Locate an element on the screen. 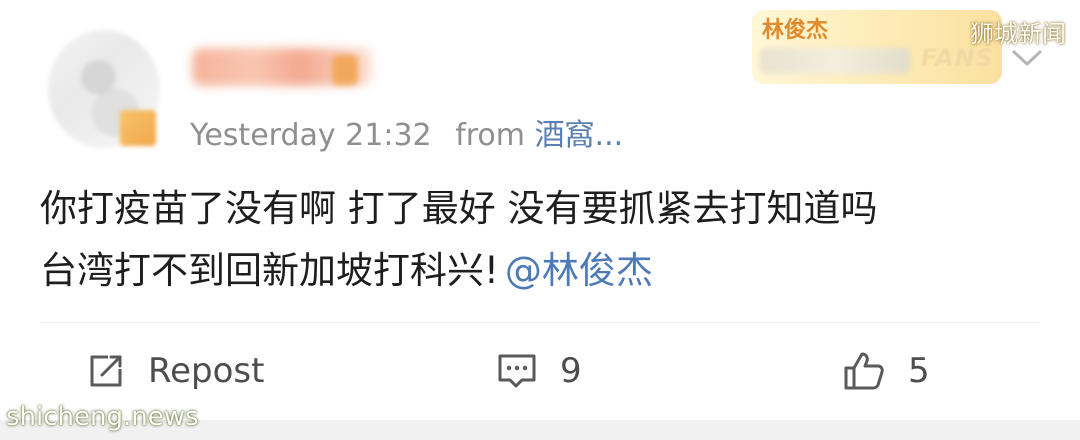  fan-badge-name: 林俊杰 is located at coordinates (795, 30).